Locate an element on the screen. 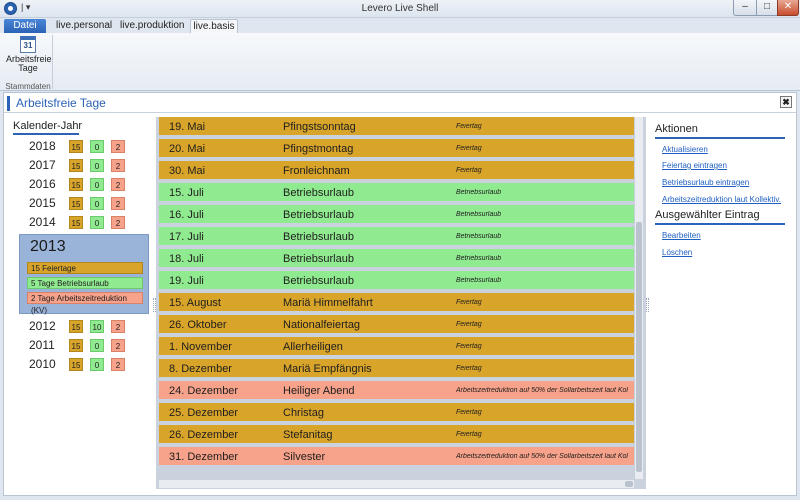  holiday-name: Mariä Empfängnis is located at coordinates (327, 369).